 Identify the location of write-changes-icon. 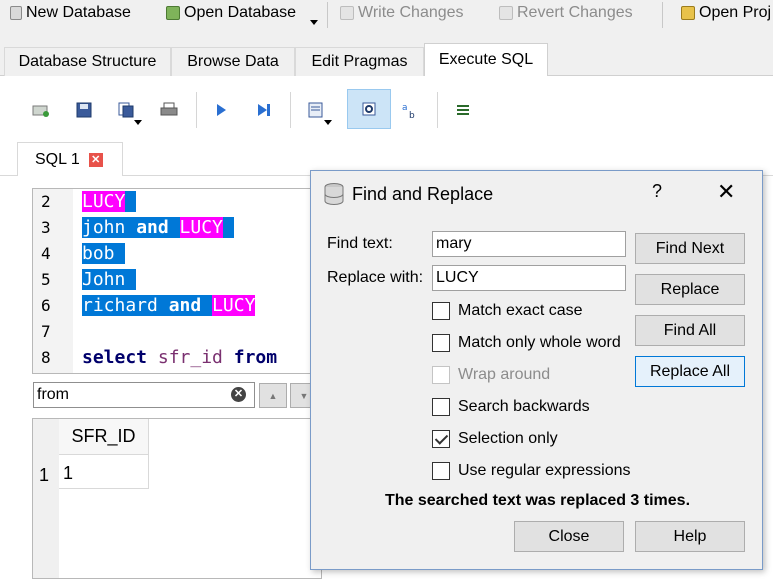
(347, 13).